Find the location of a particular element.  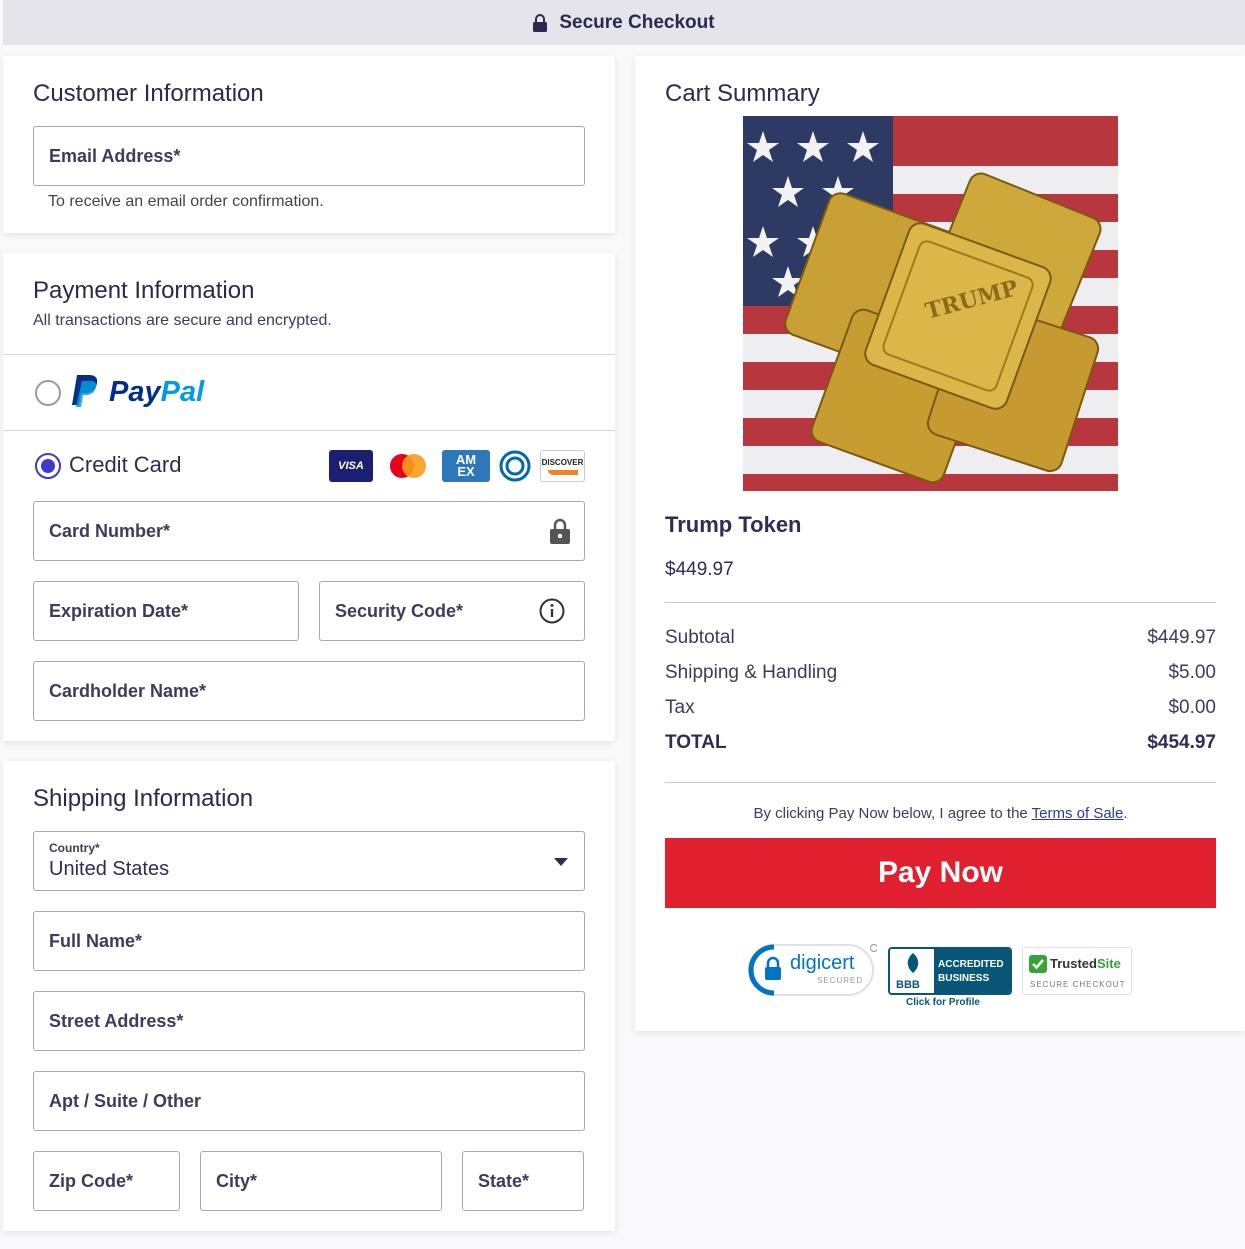

product-name: Trump Token is located at coordinates (733, 524).